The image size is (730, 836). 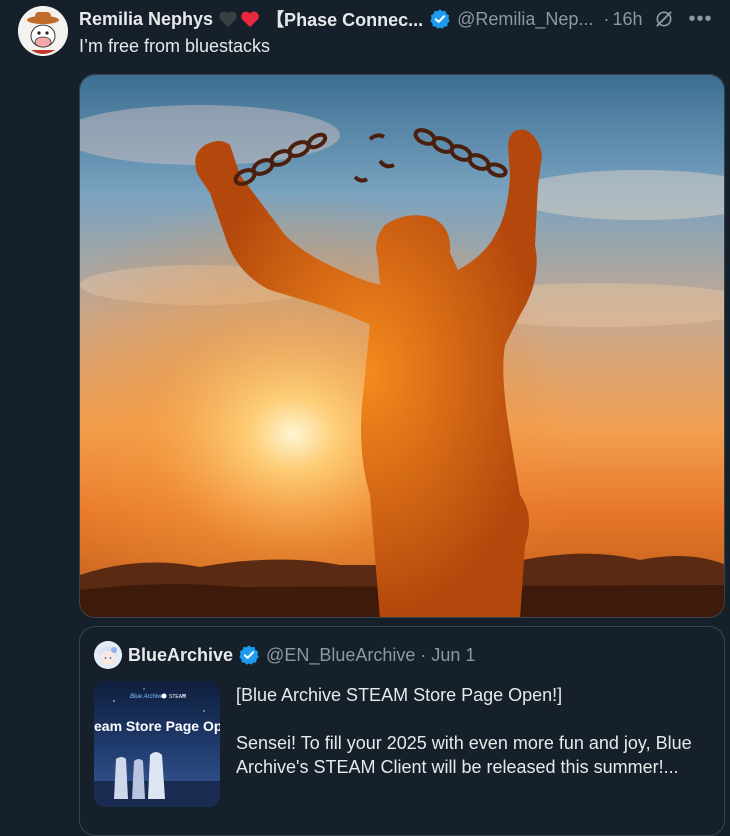 What do you see at coordinates (240, 19) in the screenshot?
I see `name-emojis` at bounding box center [240, 19].